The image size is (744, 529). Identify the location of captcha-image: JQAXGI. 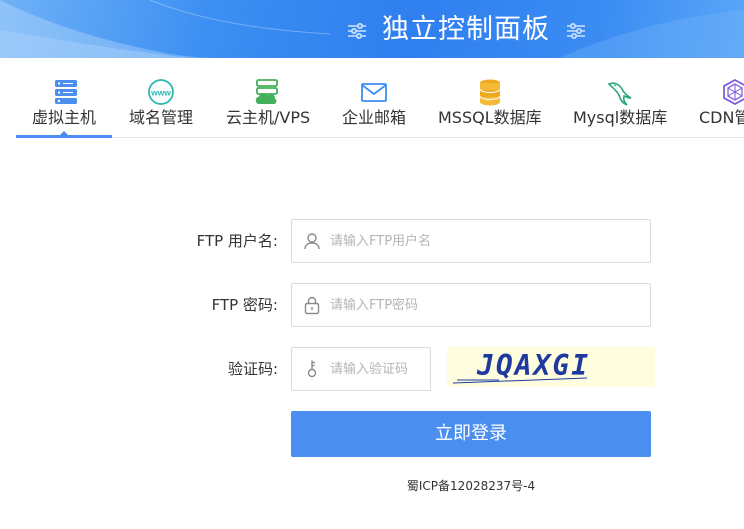
(551, 367).